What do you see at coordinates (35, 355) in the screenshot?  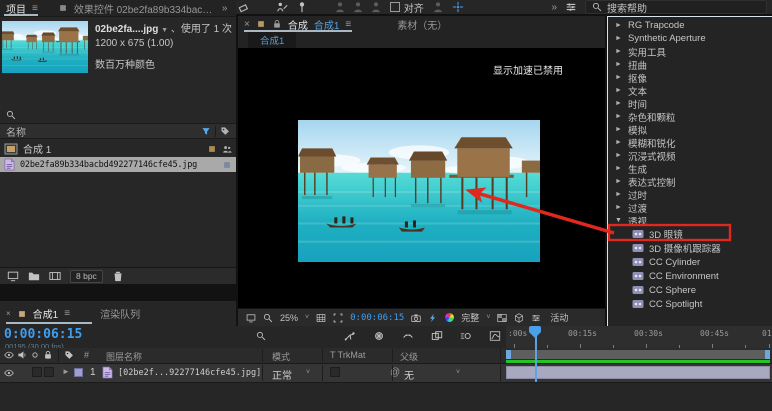 I see `solo-icon` at bounding box center [35, 355].